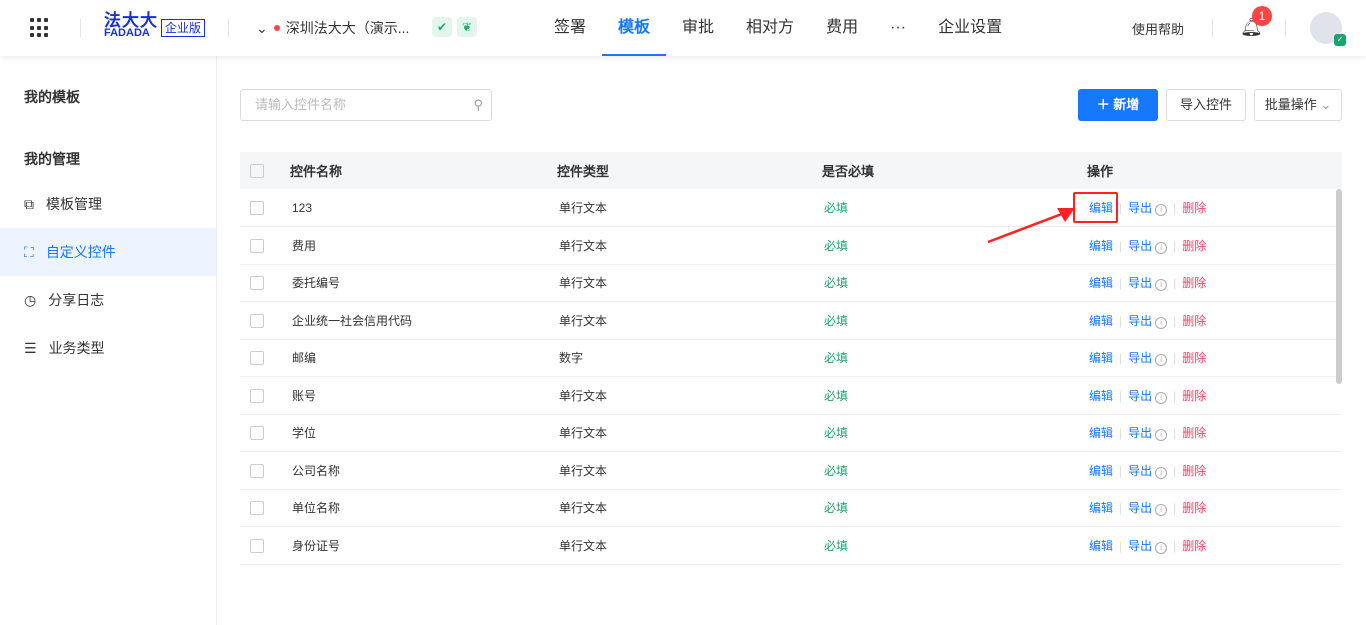  Describe the element at coordinates (1326, 104) in the screenshot. I see `chevron-down-icon: ⌄` at that location.